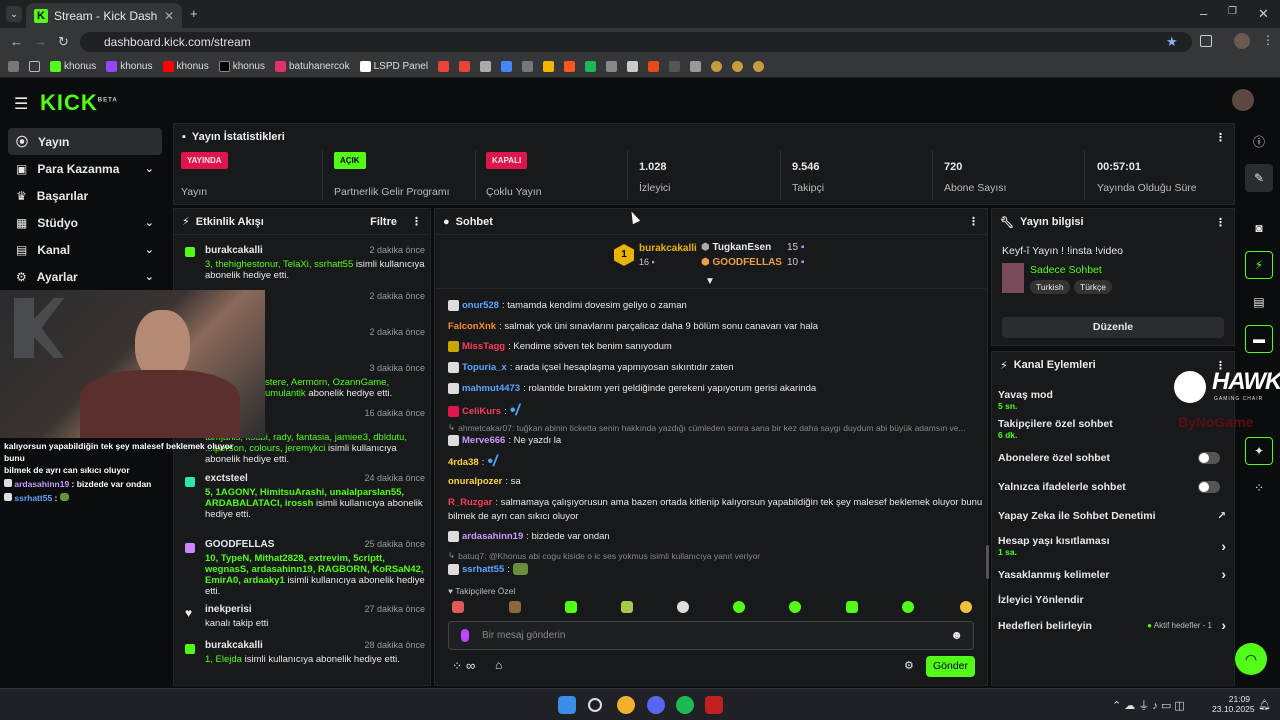  I want to click on chat-scrollbar, so click(987, 562).